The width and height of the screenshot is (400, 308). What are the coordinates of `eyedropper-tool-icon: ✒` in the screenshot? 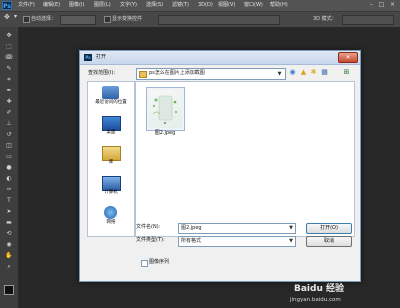 It's located at (9, 90).